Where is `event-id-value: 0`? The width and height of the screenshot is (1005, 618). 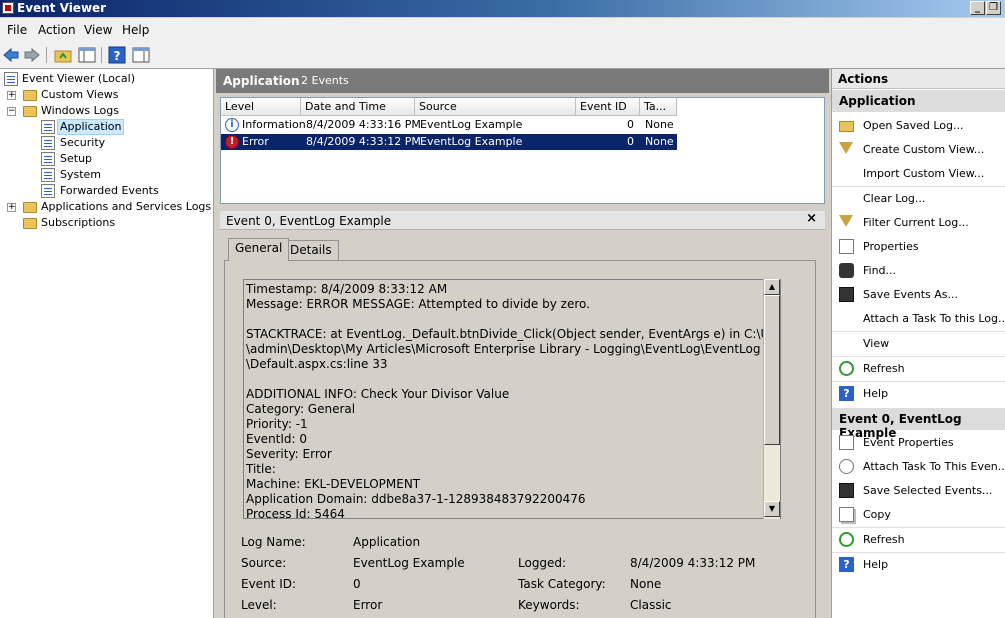 event-id-value: 0 is located at coordinates (357, 584).